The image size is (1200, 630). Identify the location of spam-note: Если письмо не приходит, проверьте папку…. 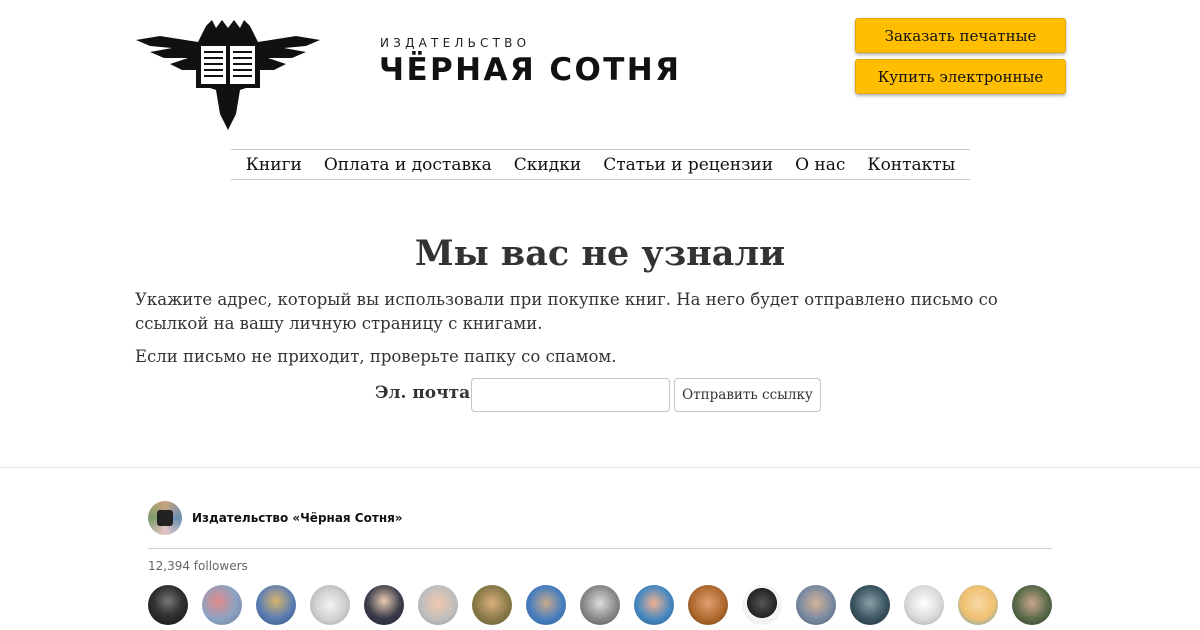
(376, 356).